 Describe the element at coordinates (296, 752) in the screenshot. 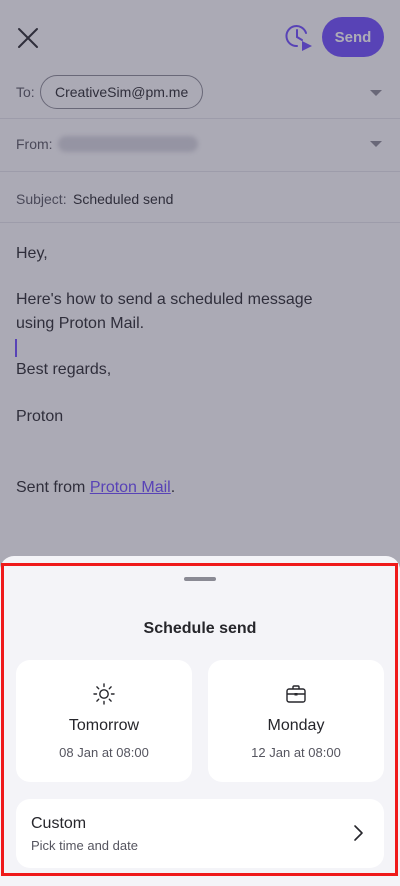

I see `option-subtitle: 12 Jan at 08:00` at that location.